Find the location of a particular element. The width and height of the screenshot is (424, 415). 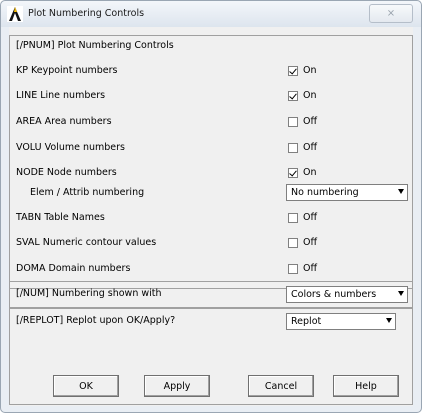

area-state: Off is located at coordinates (310, 121).